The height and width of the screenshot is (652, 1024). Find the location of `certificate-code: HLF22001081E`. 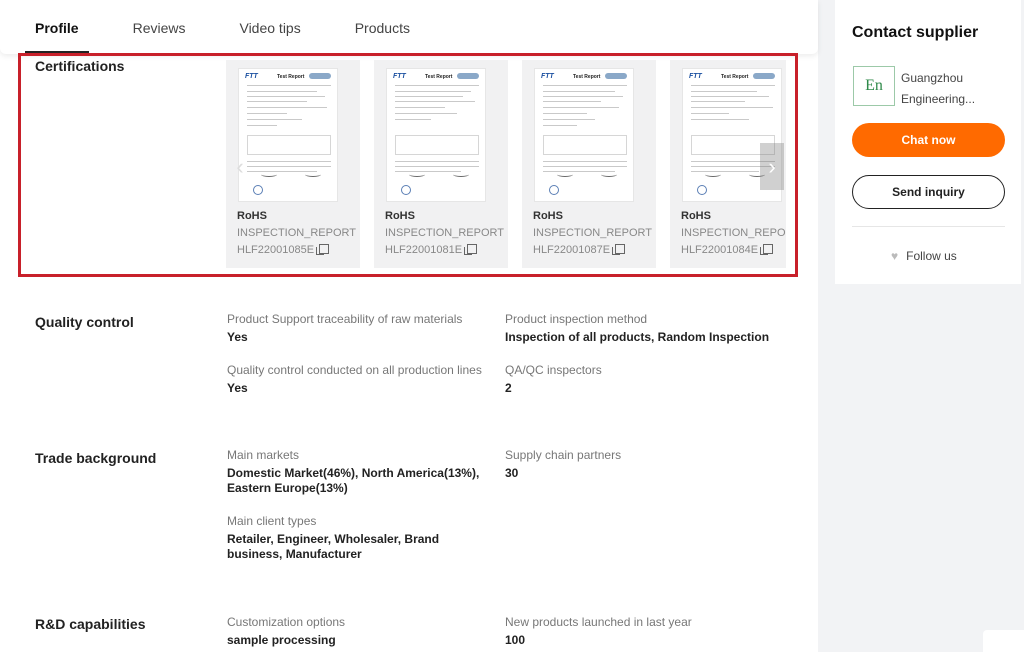

certificate-code: HLF22001081E is located at coordinates (431, 250).